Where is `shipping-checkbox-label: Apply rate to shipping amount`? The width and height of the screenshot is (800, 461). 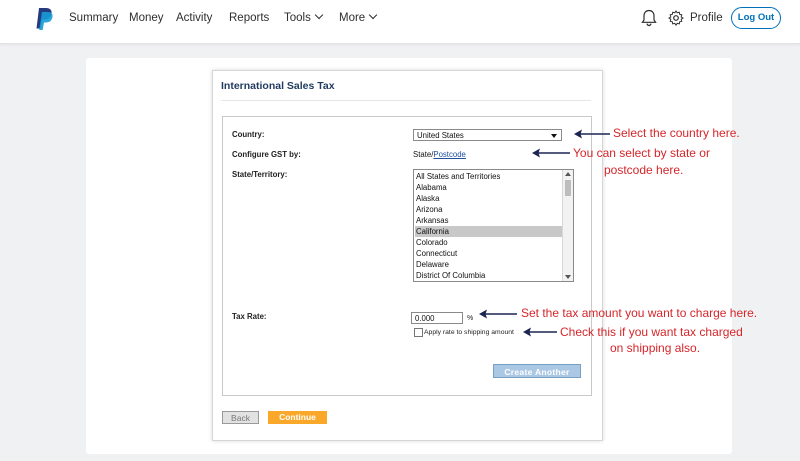
shipping-checkbox-label: Apply rate to shipping amount is located at coordinates (469, 332).